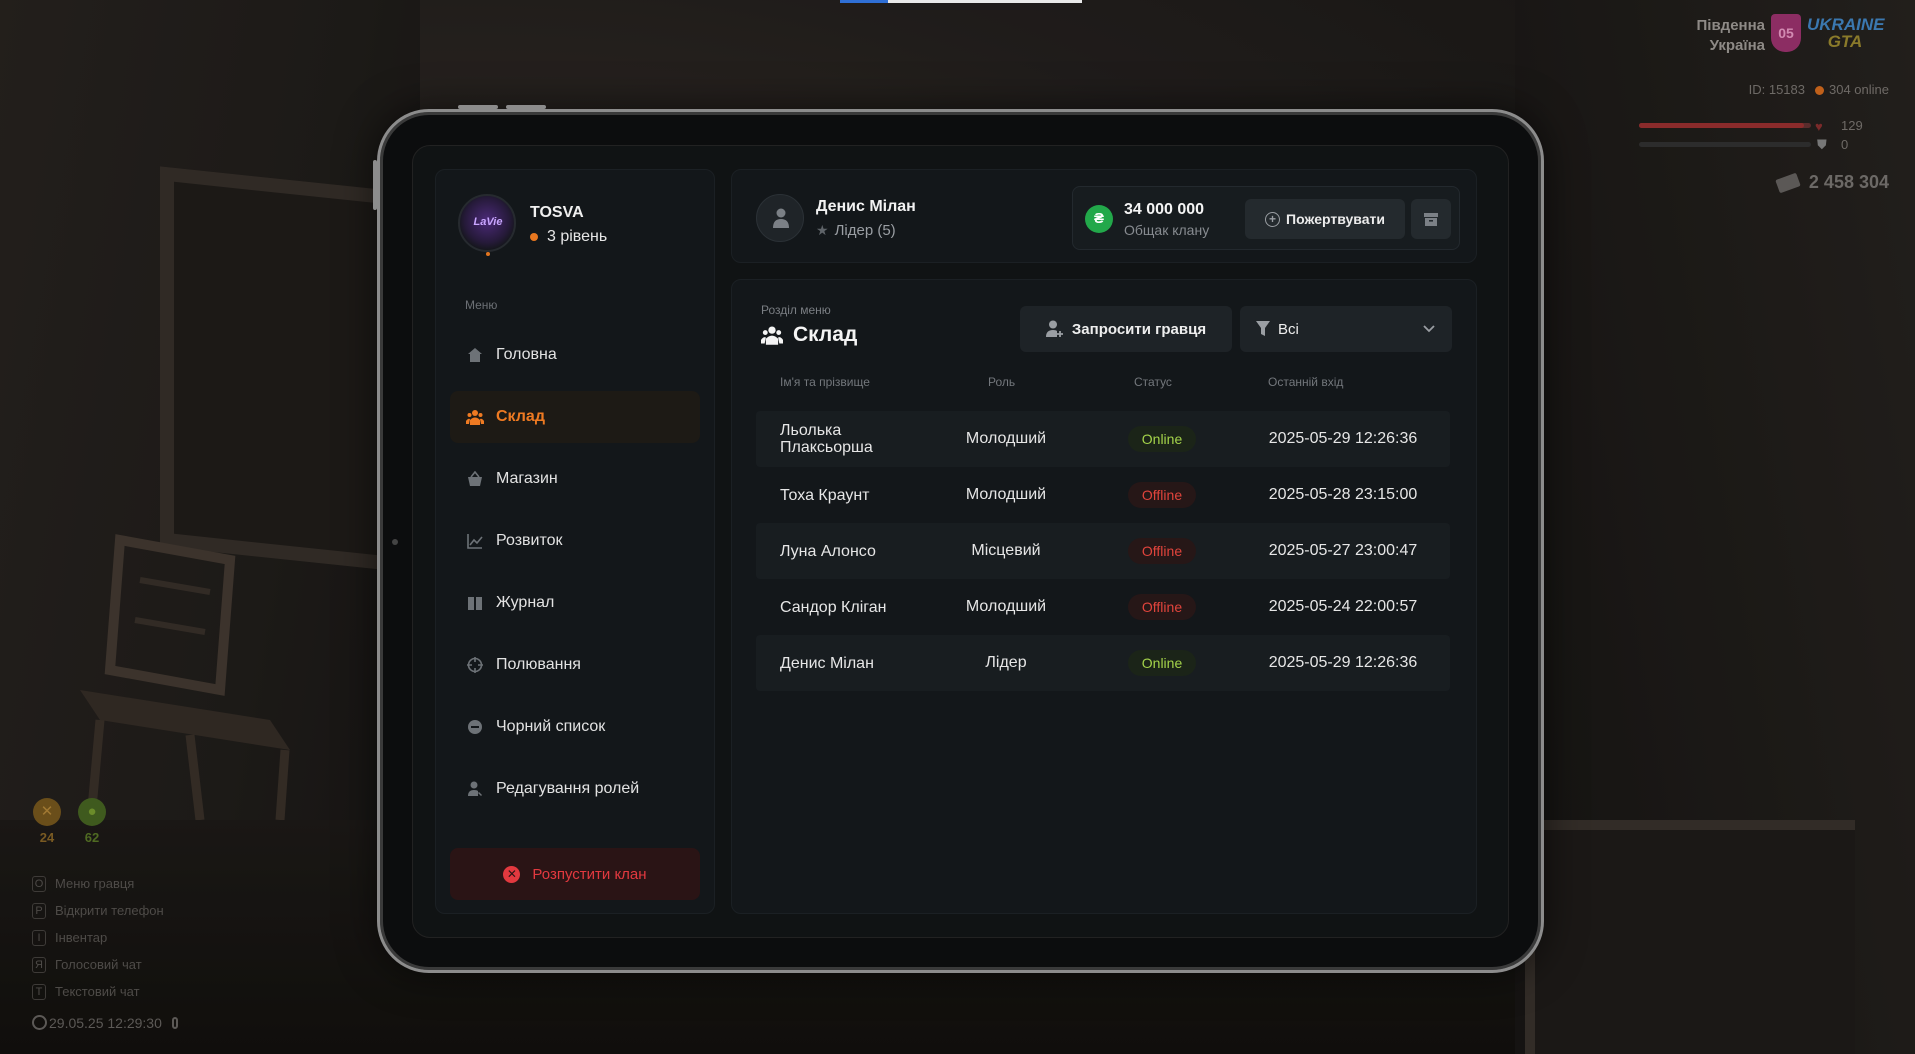  Describe the element at coordinates (825, 382) in the screenshot. I see `column-header-name: Ім'я та прізвище` at that location.